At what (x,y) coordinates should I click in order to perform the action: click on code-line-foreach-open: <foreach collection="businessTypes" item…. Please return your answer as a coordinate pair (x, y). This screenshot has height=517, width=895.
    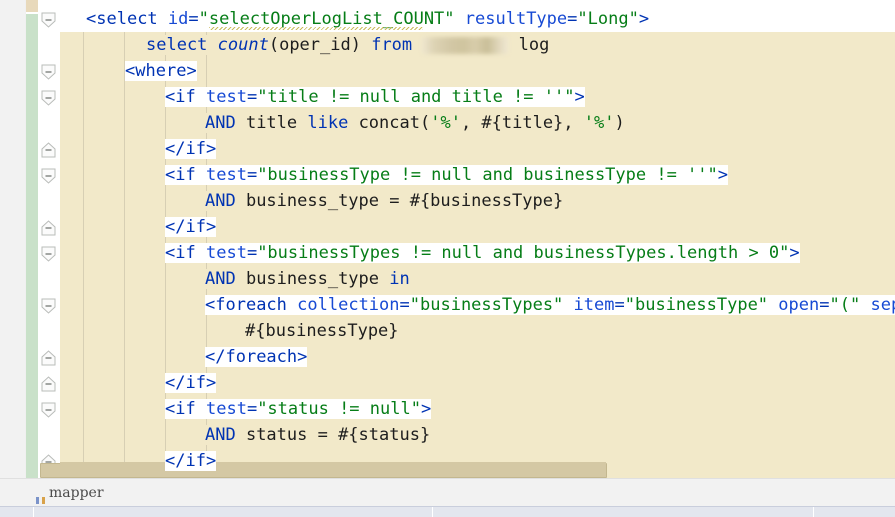
    Looking at the image, I should click on (477, 305).